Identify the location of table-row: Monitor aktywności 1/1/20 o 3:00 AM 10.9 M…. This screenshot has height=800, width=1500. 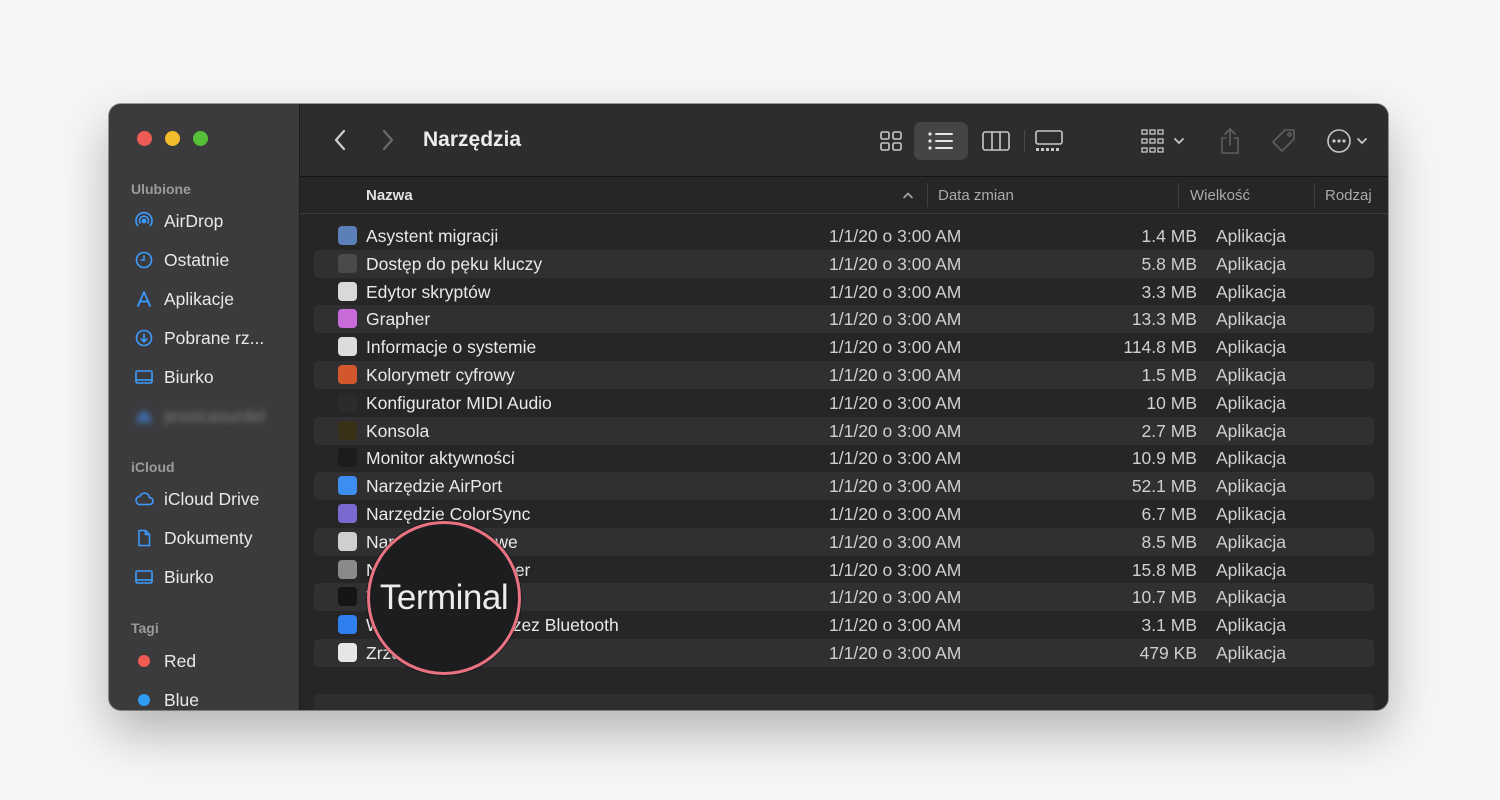
(844, 458).